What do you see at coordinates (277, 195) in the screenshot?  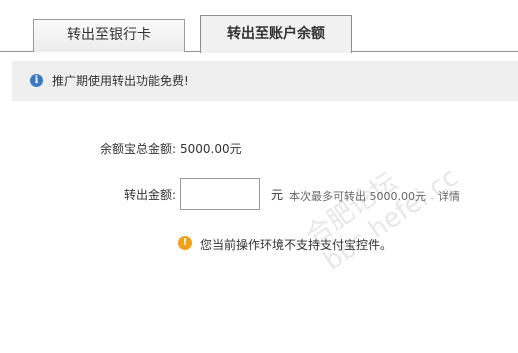 I see `amount-unit: 元` at bounding box center [277, 195].